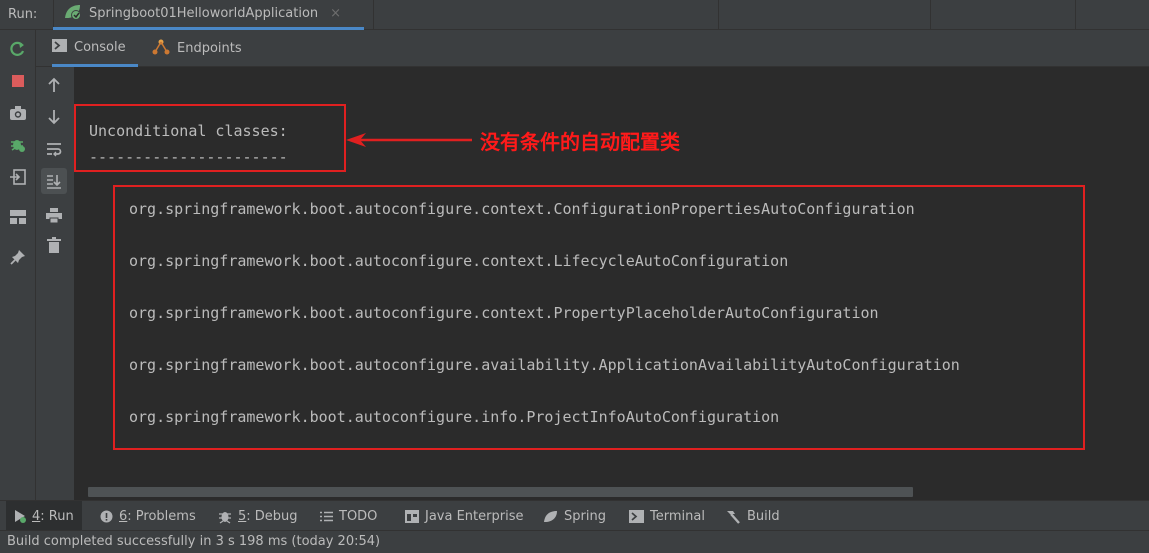  Describe the element at coordinates (18, 49) in the screenshot. I see `rerun-icon` at that location.